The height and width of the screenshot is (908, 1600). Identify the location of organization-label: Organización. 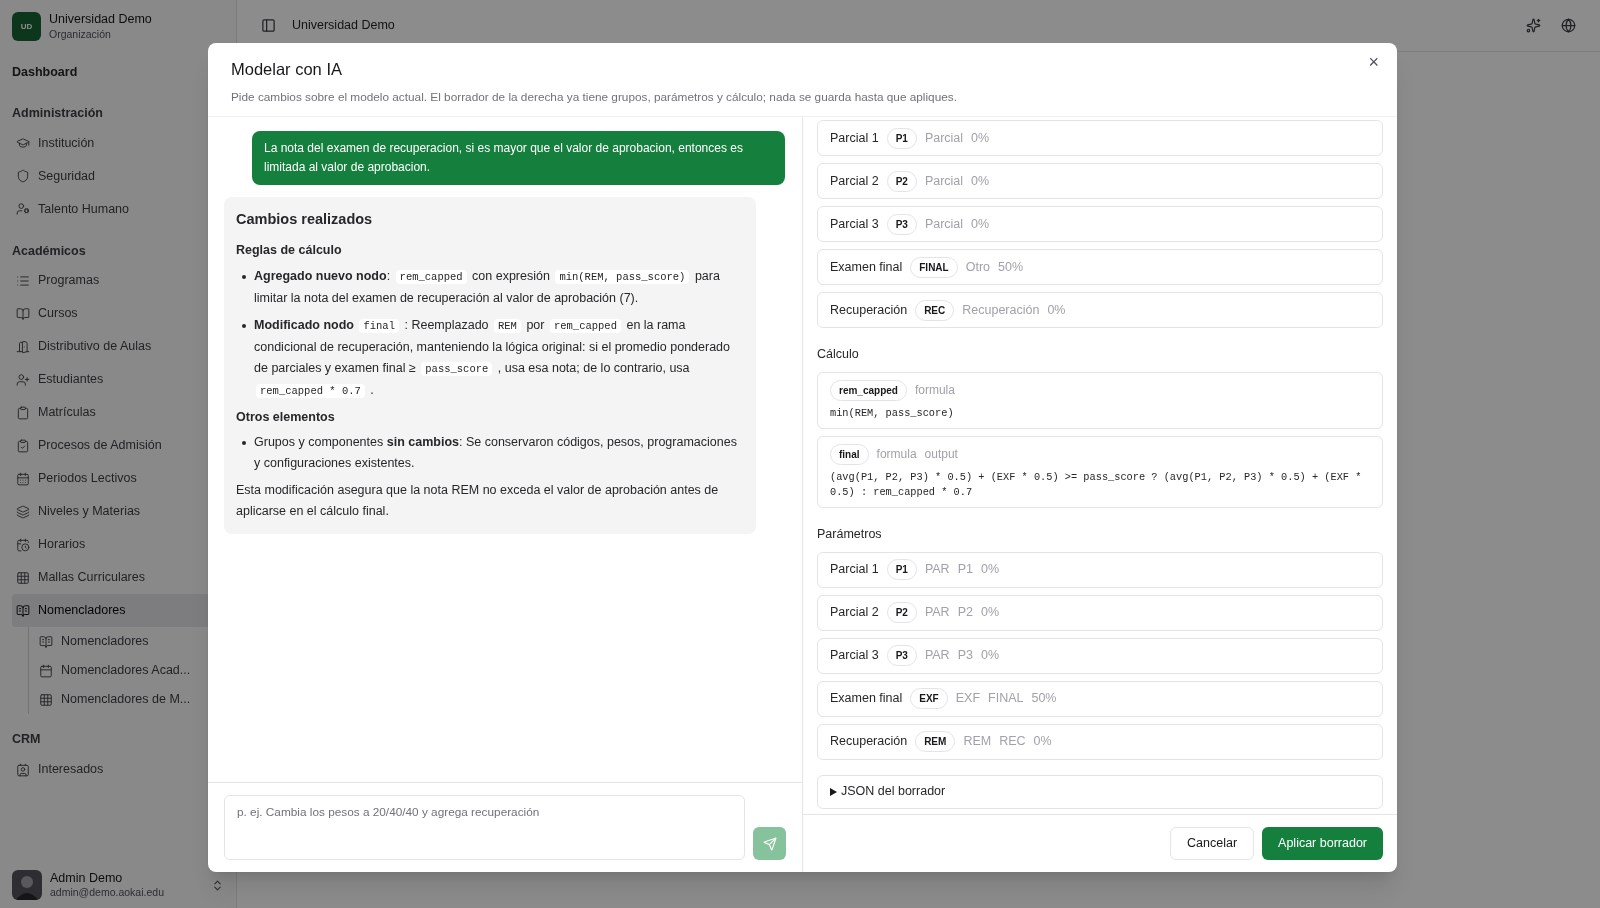
(80, 34).